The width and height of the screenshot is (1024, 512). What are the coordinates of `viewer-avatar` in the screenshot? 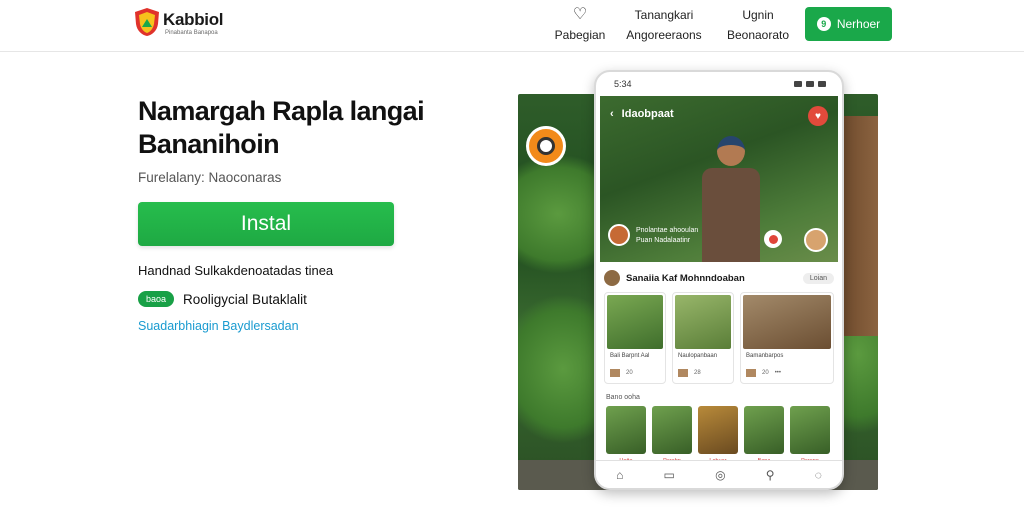 It's located at (816, 240).